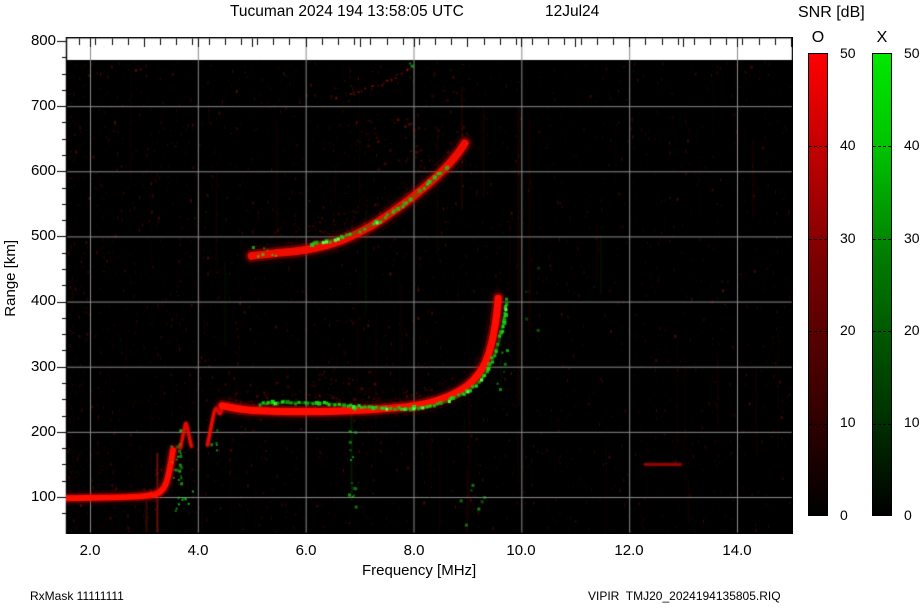 This screenshot has height=614, width=922. What do you see at coordinates (848, 53) in the screenshot?
I see `o-colorbar-tick: 50` at bounding box center [848, 53].